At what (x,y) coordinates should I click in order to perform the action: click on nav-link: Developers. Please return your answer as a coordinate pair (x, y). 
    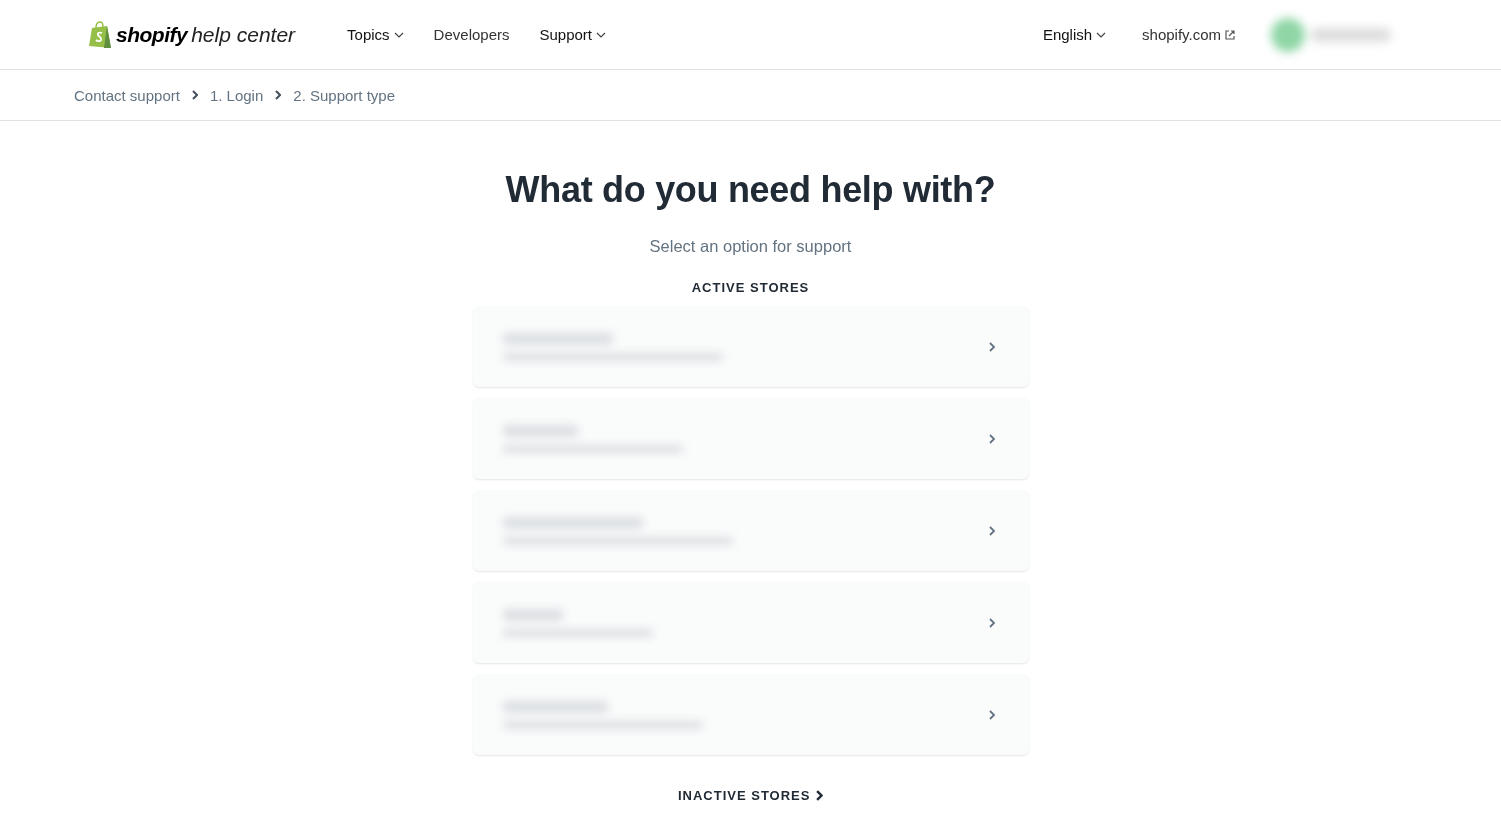
    Looking at the image, I should click on (471, 34).